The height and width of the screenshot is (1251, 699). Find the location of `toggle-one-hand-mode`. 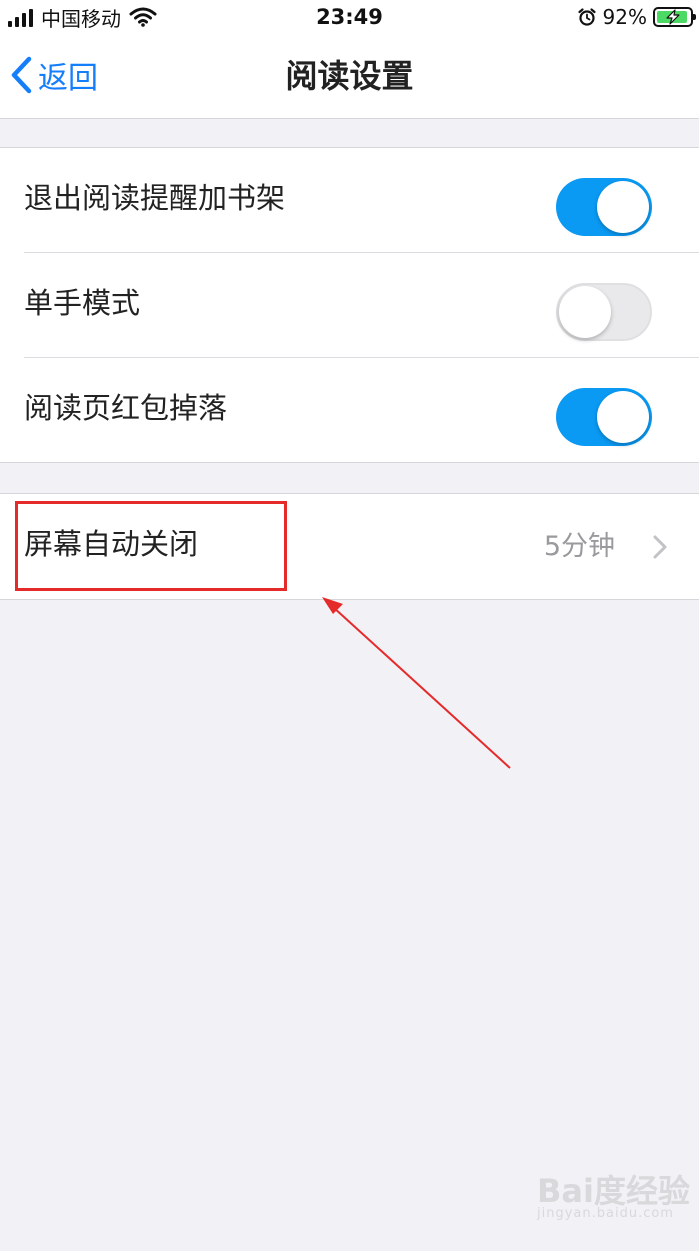

toggle-one-hand-mode is located at coordinates (604, 312).